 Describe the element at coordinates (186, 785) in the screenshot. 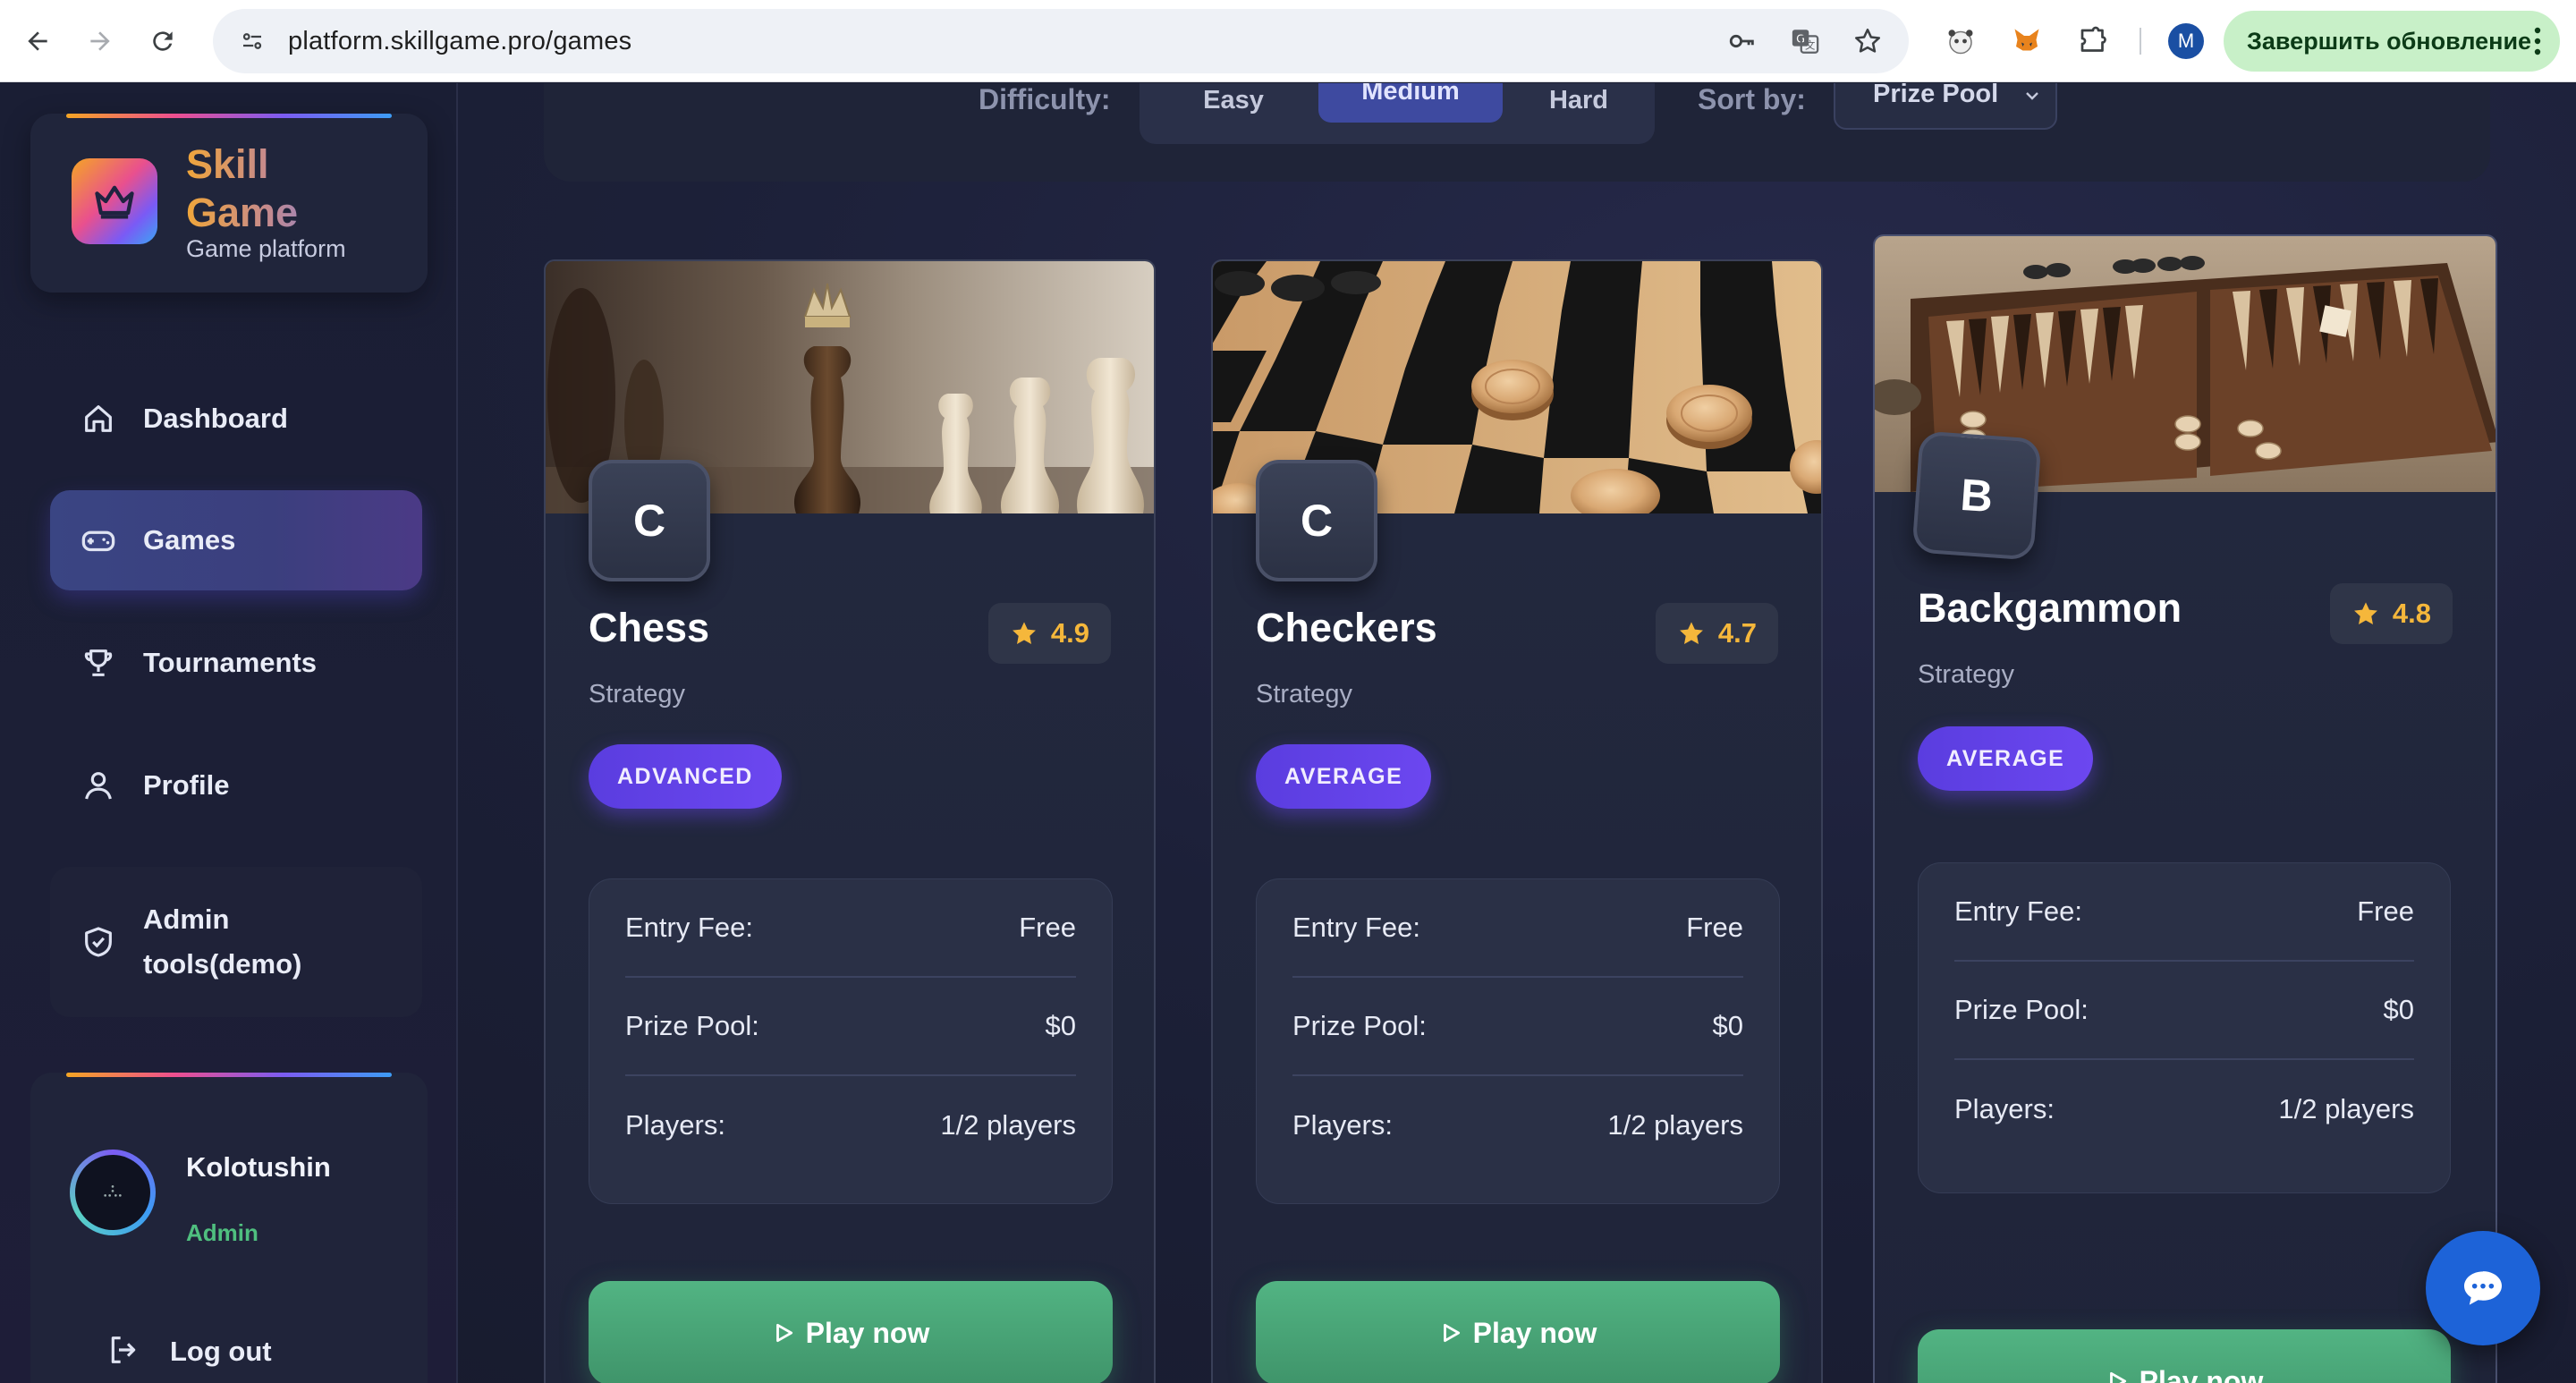

I see `sidebar-item-label: Profile` at that location.